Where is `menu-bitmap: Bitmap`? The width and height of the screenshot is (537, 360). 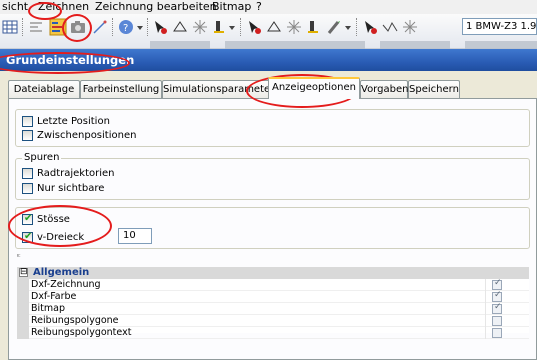 menu-bitmap: Bitmap is located at coordinates (231, 7).